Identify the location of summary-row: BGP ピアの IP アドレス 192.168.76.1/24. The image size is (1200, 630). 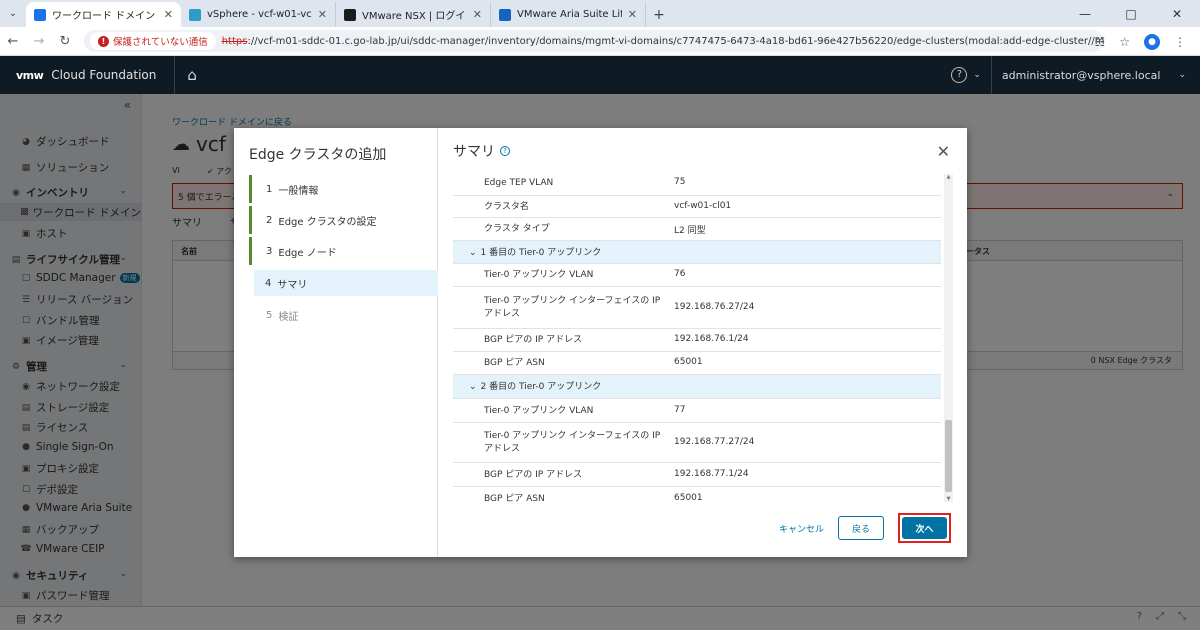
(697, 340).